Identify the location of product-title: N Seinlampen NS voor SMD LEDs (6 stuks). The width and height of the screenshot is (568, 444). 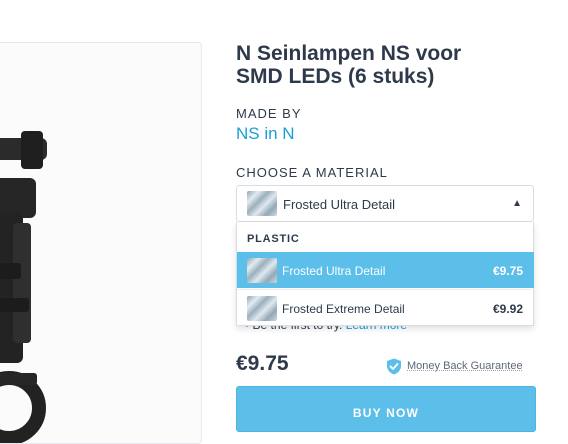
(386, 65).